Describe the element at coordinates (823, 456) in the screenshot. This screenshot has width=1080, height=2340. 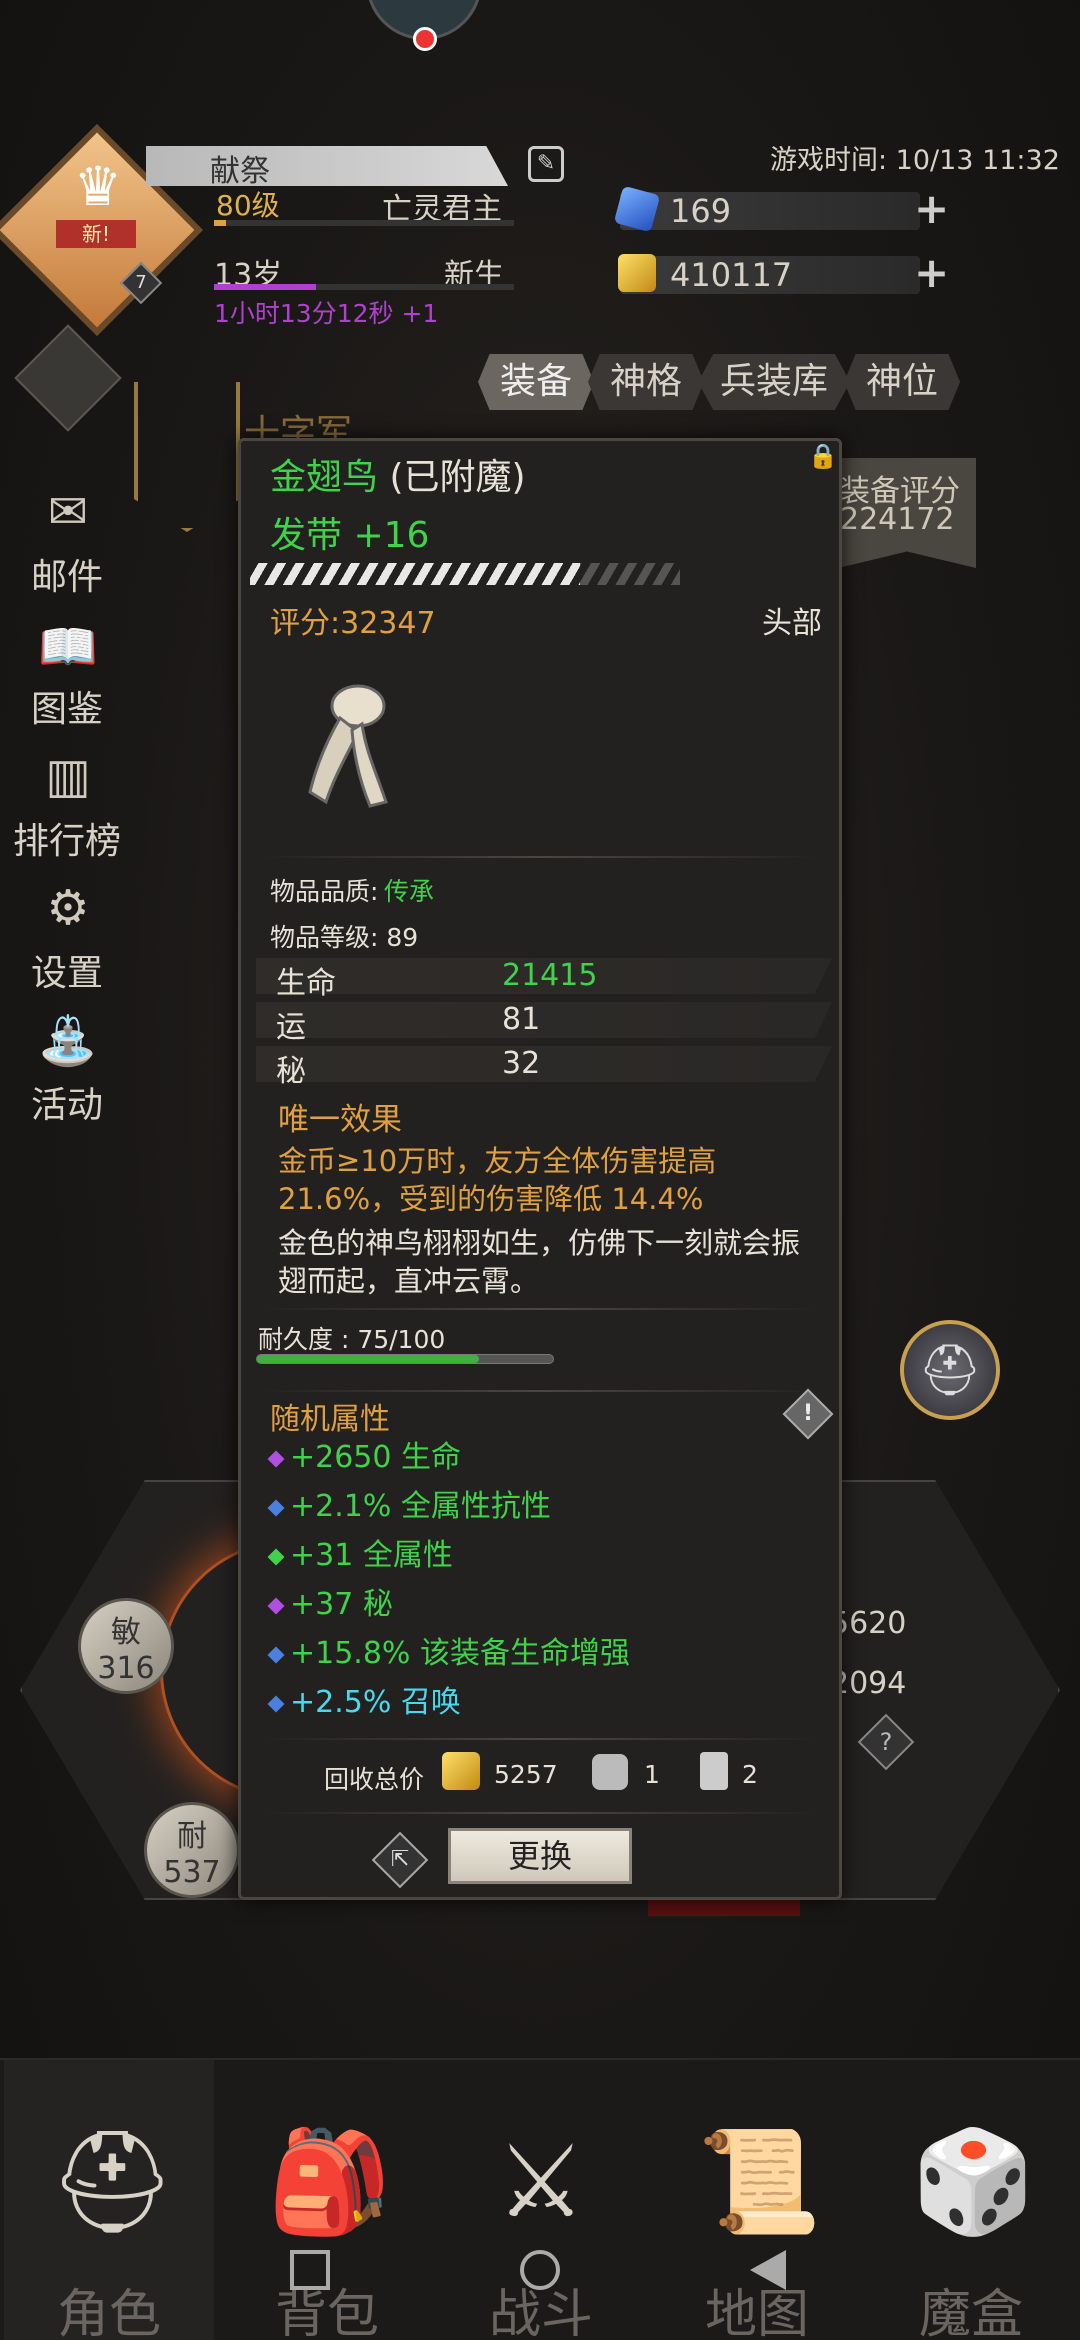
I see `lock-icon: 🔒` at that location.